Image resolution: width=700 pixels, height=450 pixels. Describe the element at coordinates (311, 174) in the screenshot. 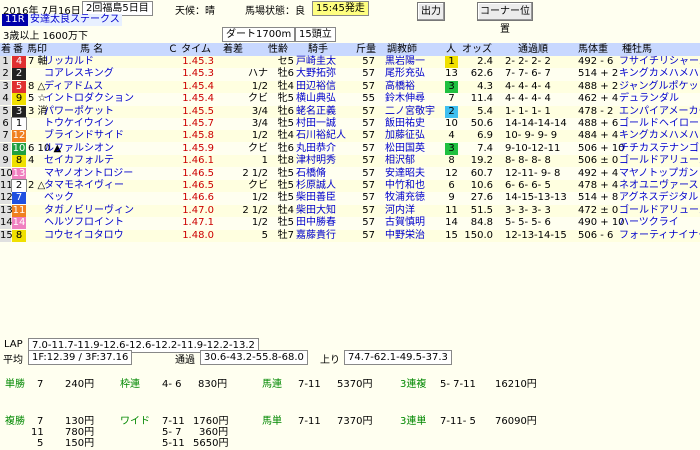

I see `jockey-cell: 石橋脩` at that location.